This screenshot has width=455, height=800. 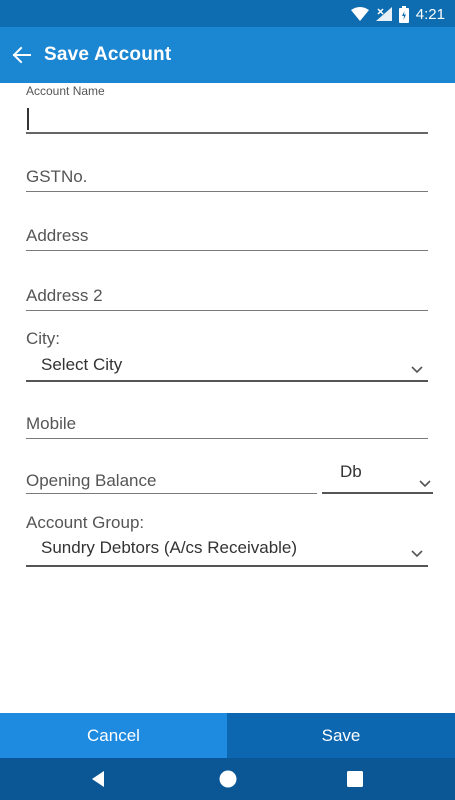 I want to click on city-label: City:, so click(x=43, y=338).